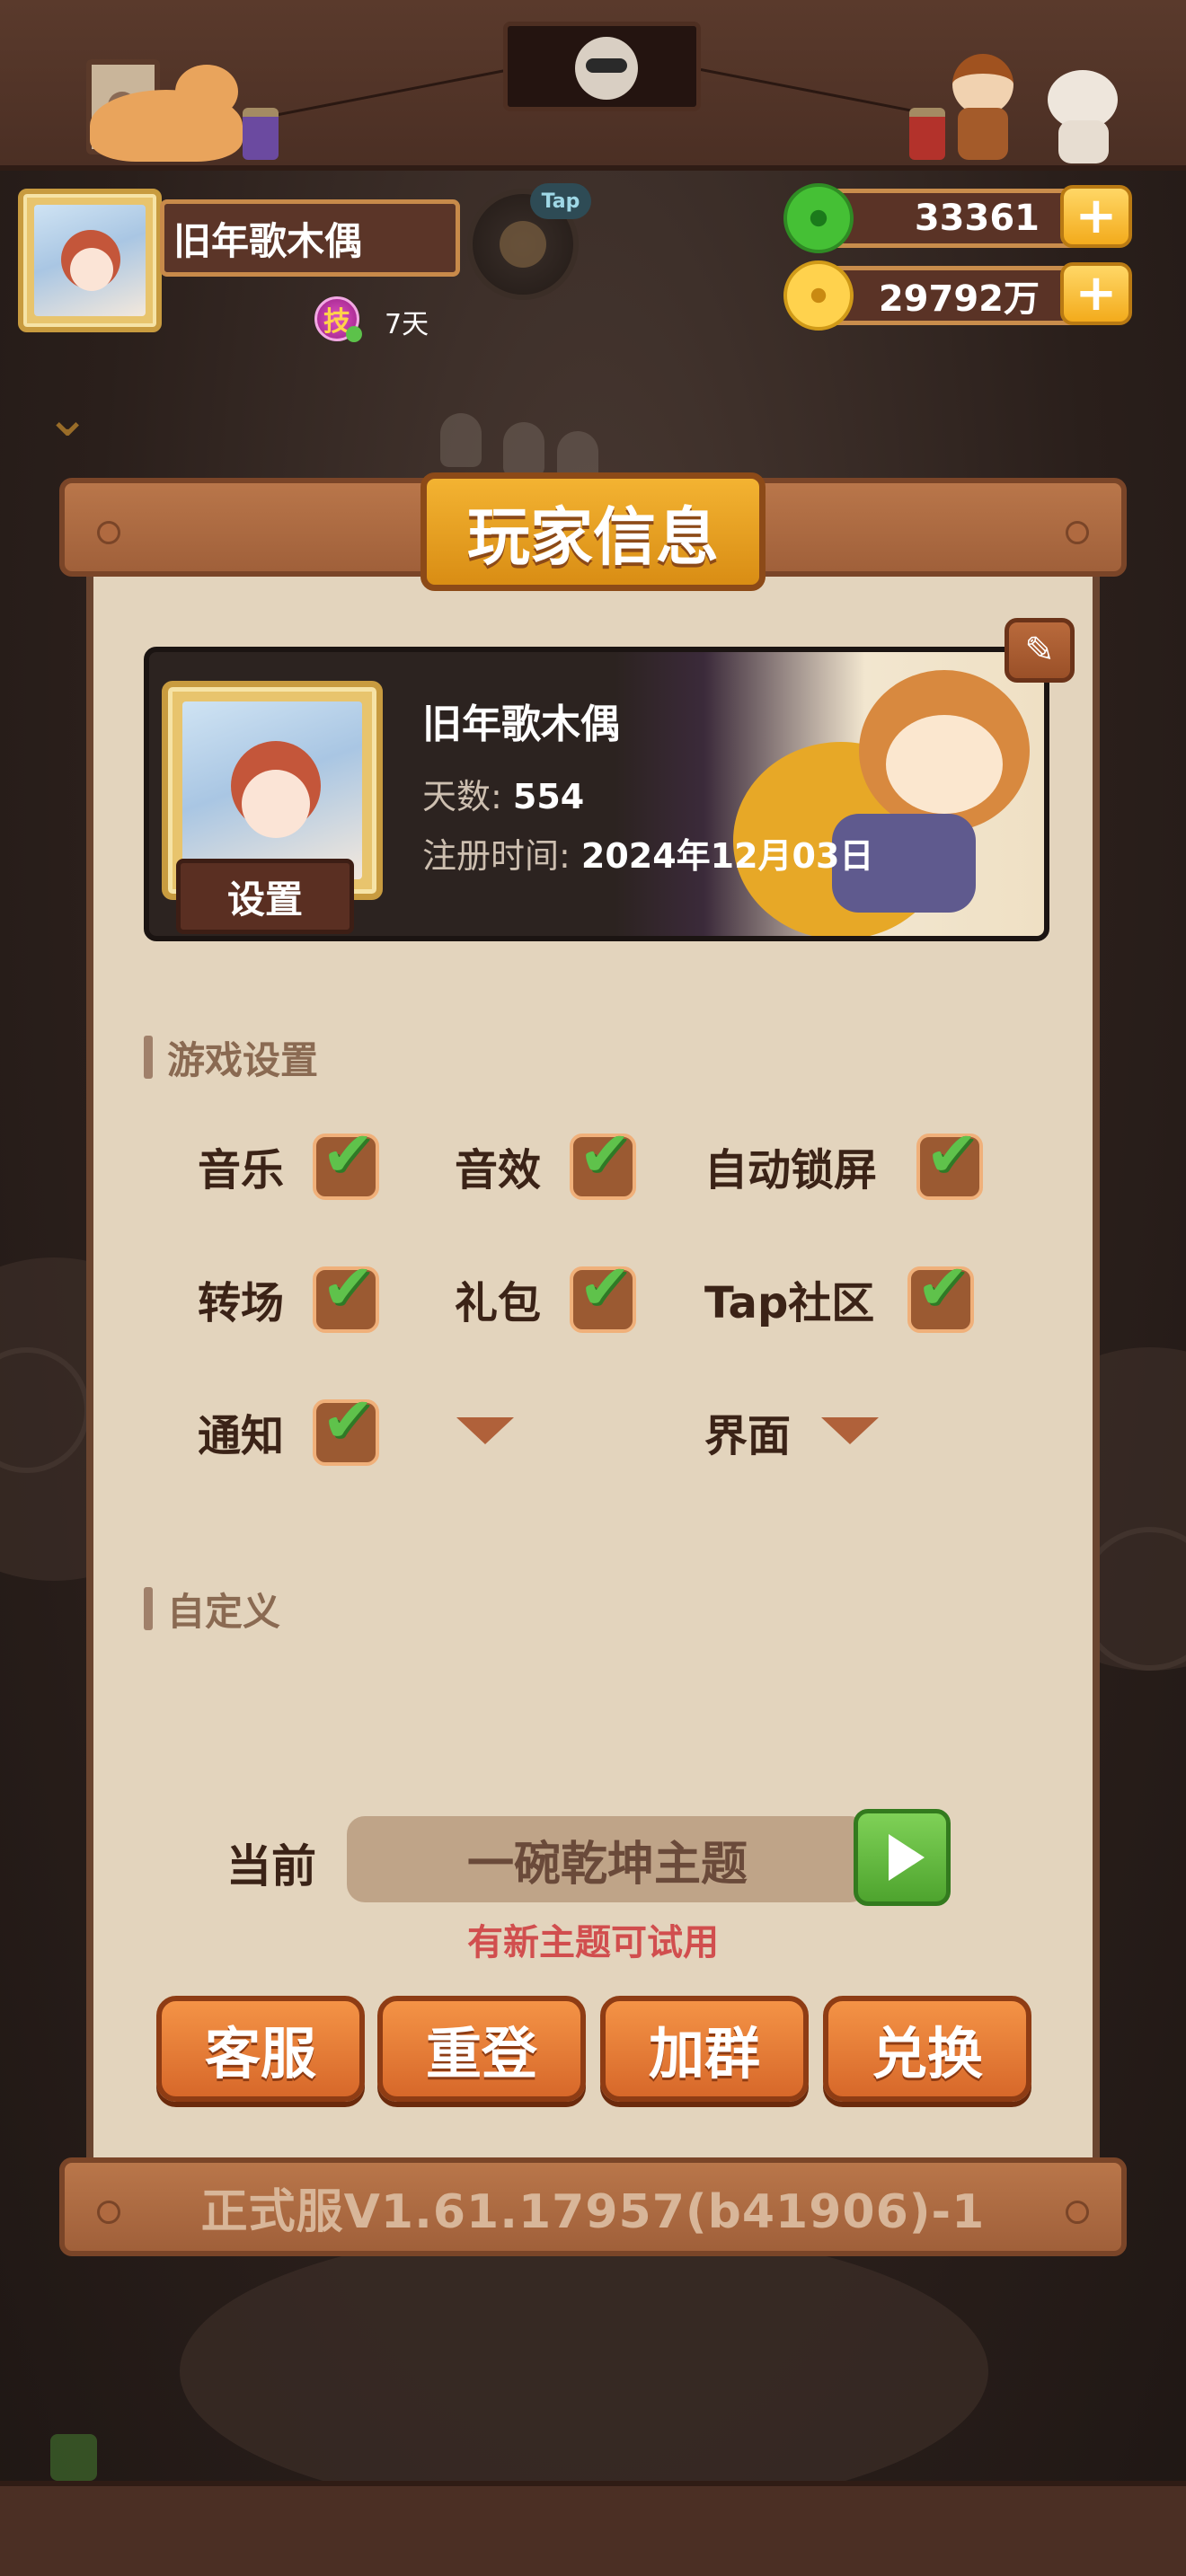 This screenshot has height=2576, width=1186. I want to click on panel-title: 玩家信息, so click(593, 531).